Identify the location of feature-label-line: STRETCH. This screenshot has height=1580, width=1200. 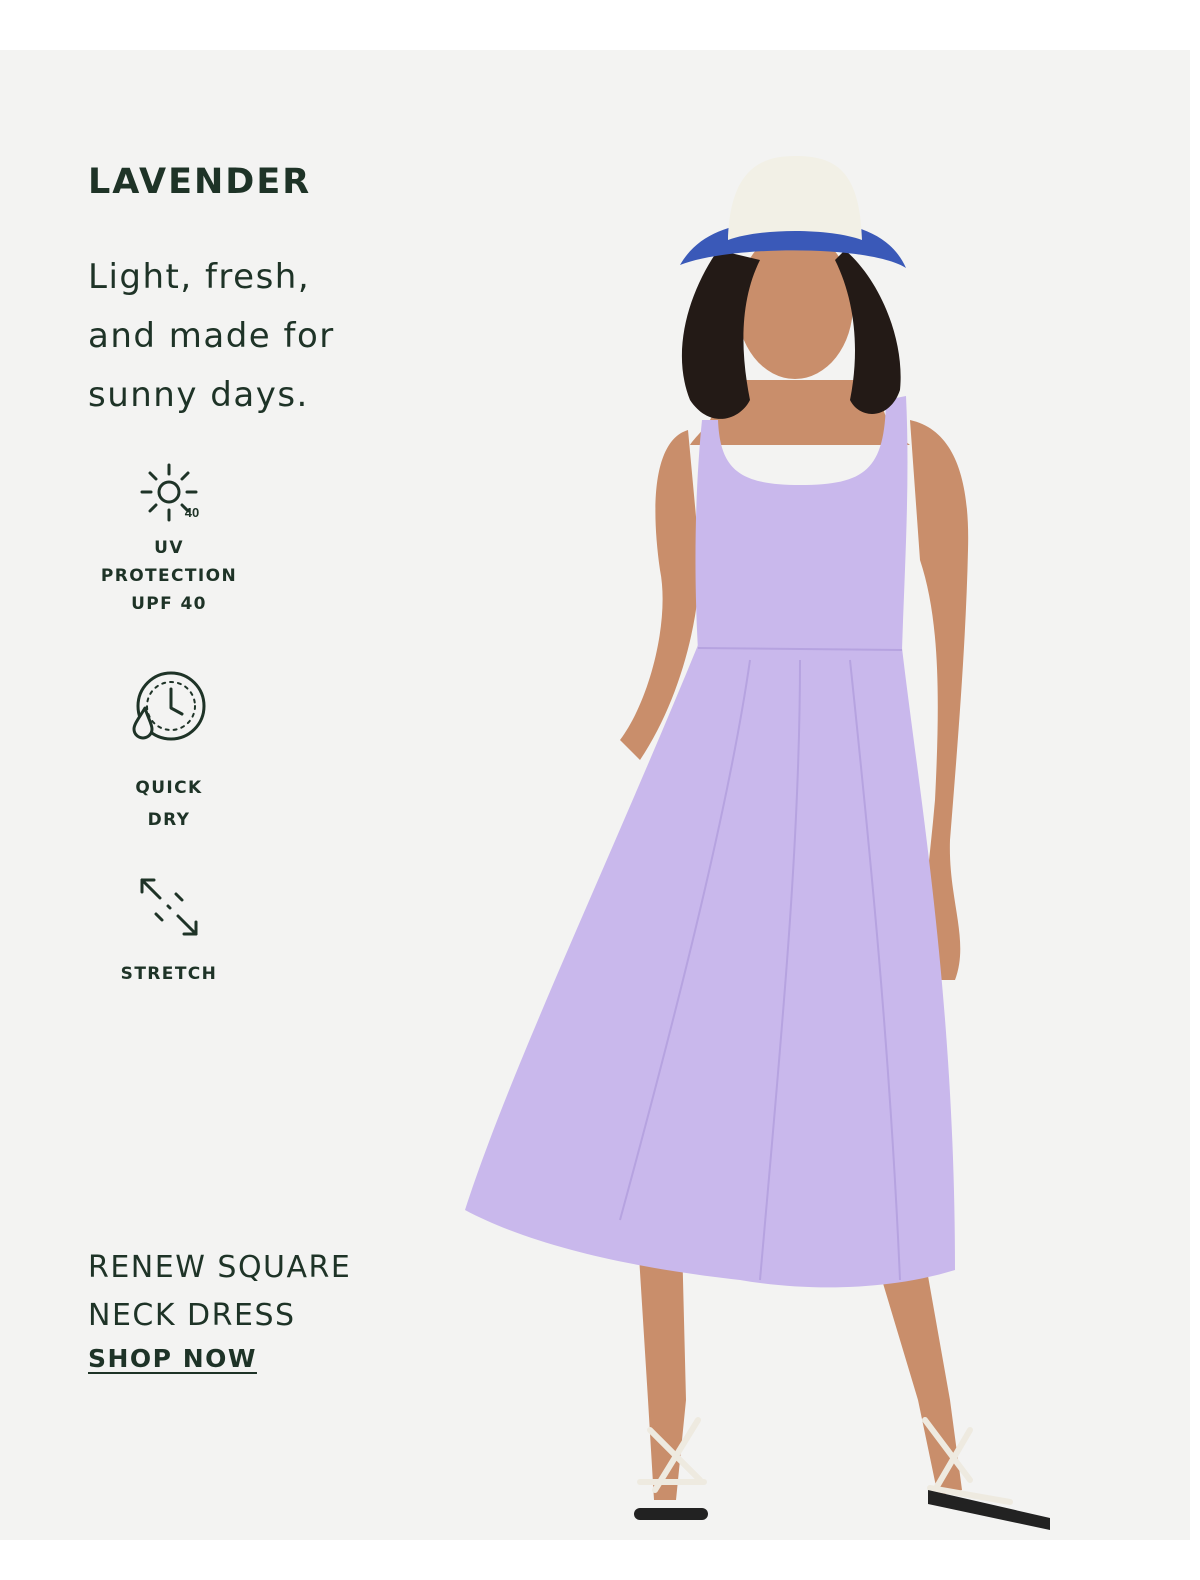
(169, 974).